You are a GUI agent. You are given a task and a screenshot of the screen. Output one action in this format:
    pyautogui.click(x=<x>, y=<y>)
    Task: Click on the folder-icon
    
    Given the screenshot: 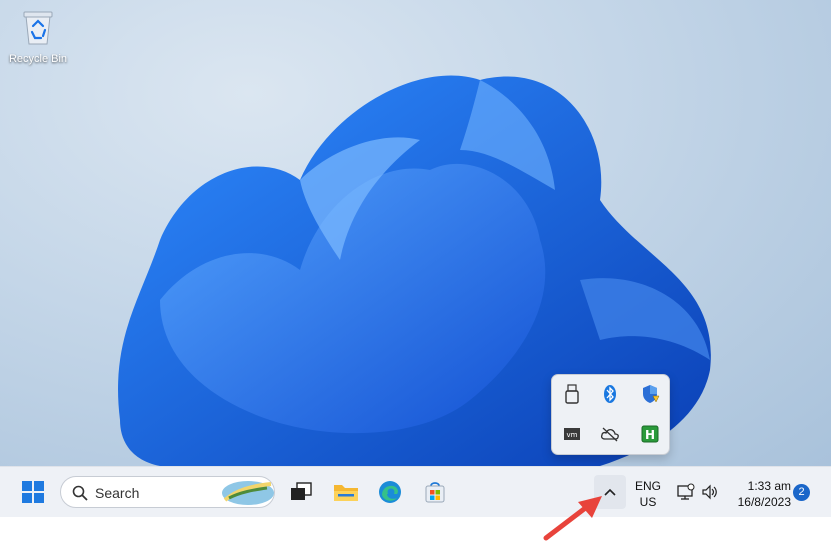 What is the action you would take?
    pyautogui.click(x=346, y=493)
    